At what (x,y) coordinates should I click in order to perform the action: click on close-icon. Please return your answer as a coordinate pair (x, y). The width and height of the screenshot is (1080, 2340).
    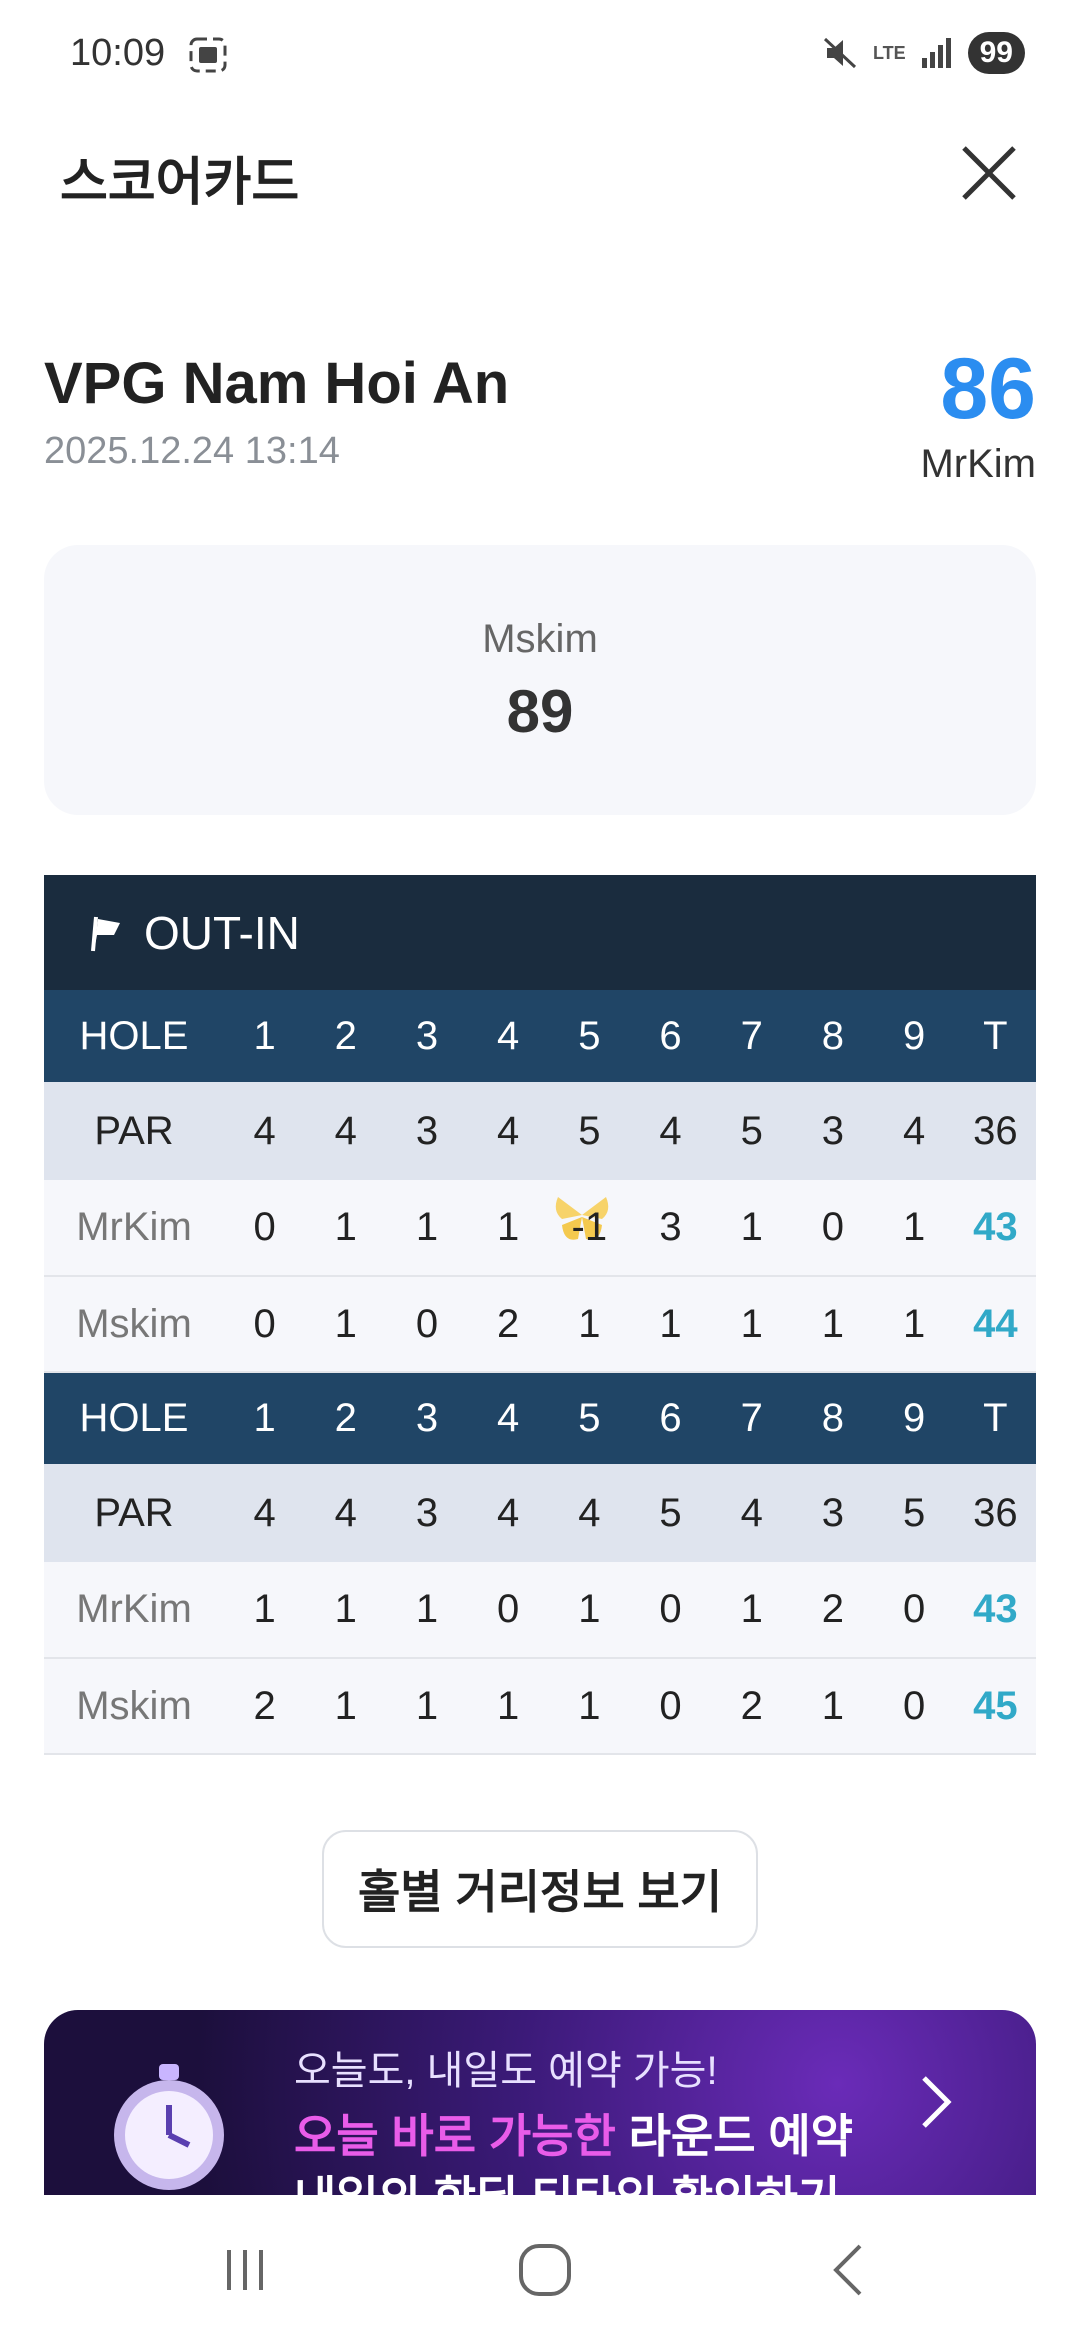
    Looking at the image, I should click on (989, 173).